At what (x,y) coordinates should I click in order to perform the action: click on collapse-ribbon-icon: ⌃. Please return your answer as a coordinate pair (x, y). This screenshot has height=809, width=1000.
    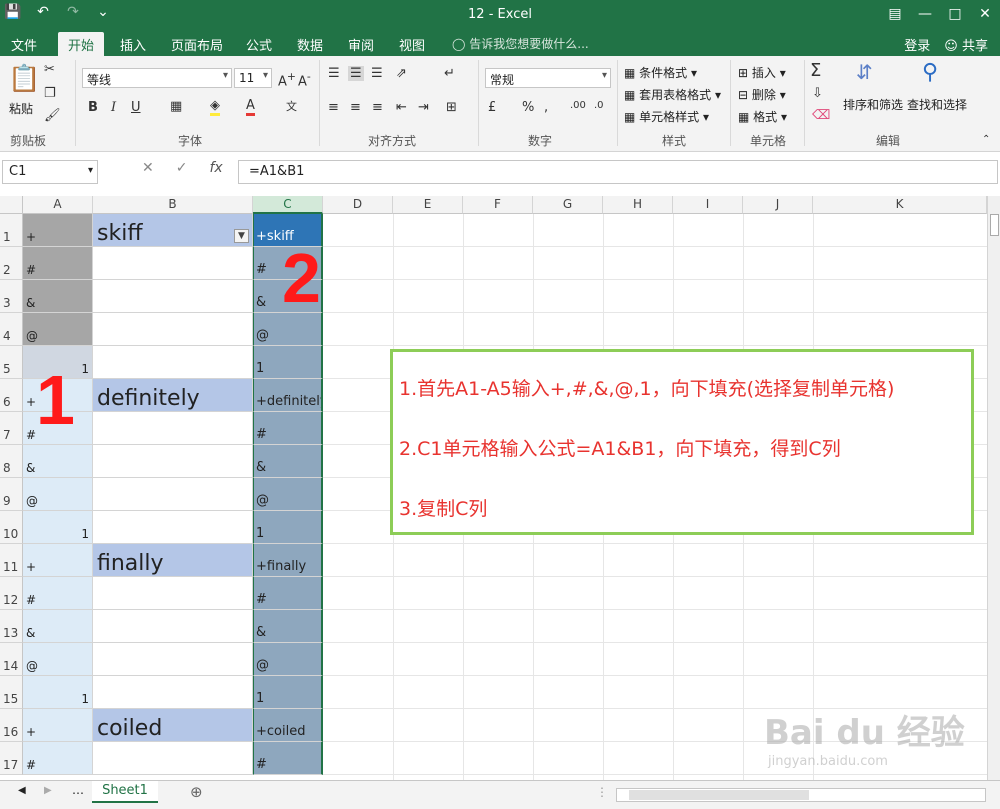
    Looking at the image, I should click on (986, 139).